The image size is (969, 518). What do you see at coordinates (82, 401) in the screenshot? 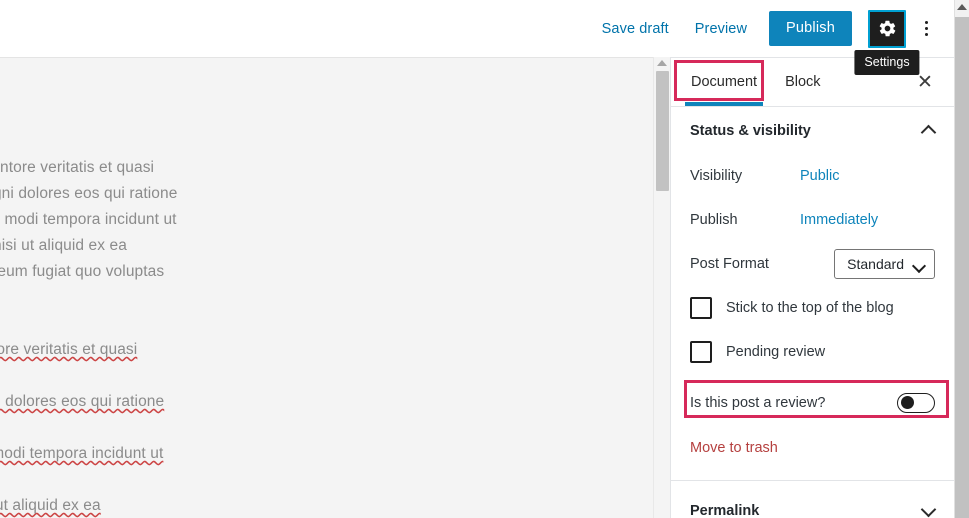
I see `spellcheck-word: magni dolores eos qui ratione` at bounding box center [82, 401].